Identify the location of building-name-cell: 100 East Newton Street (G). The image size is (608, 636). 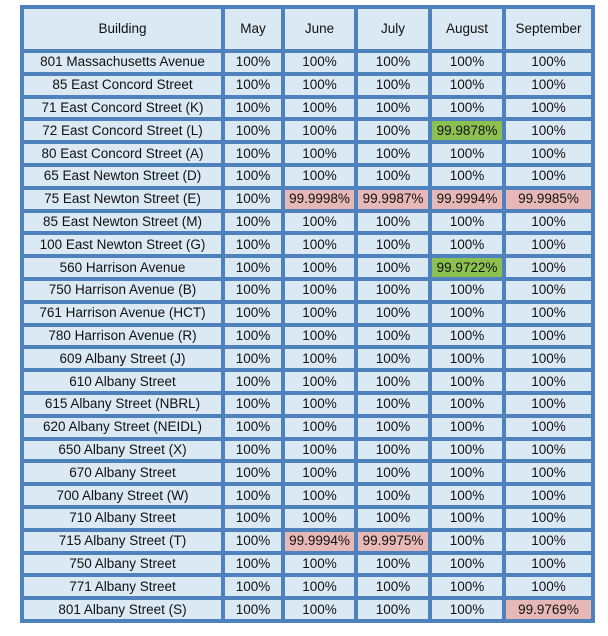
(122, 245).